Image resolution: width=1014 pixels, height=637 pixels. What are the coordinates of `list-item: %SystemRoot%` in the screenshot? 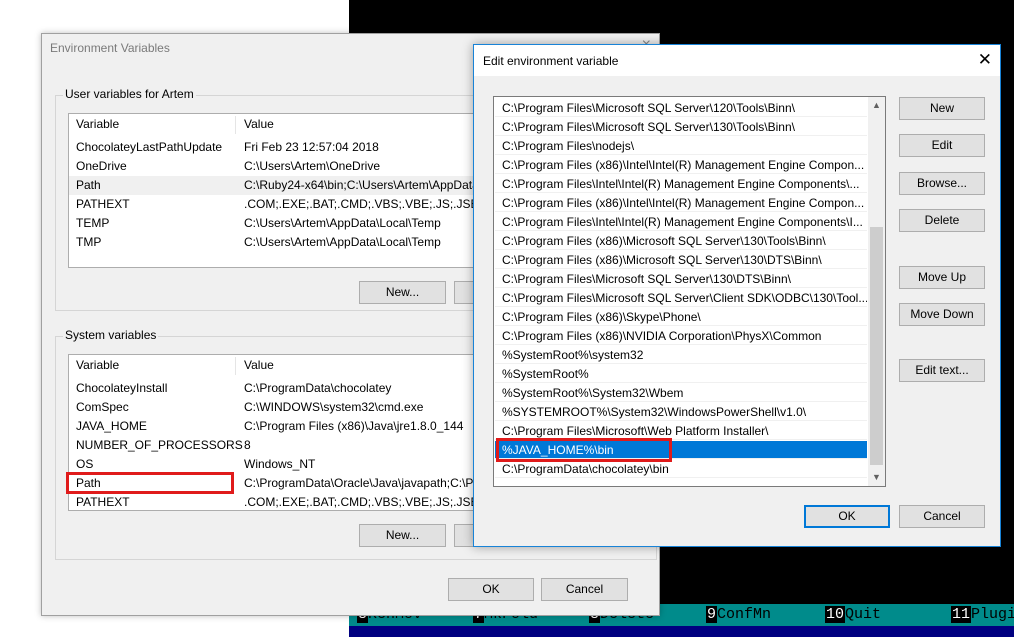 It's located at (681, 374).